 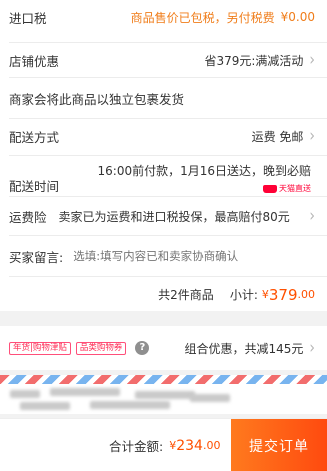 What do you see at coordinates (243, 295) in the screenshot?
I see `subtotal-label: 小计:` at bounding box center [243, 295].